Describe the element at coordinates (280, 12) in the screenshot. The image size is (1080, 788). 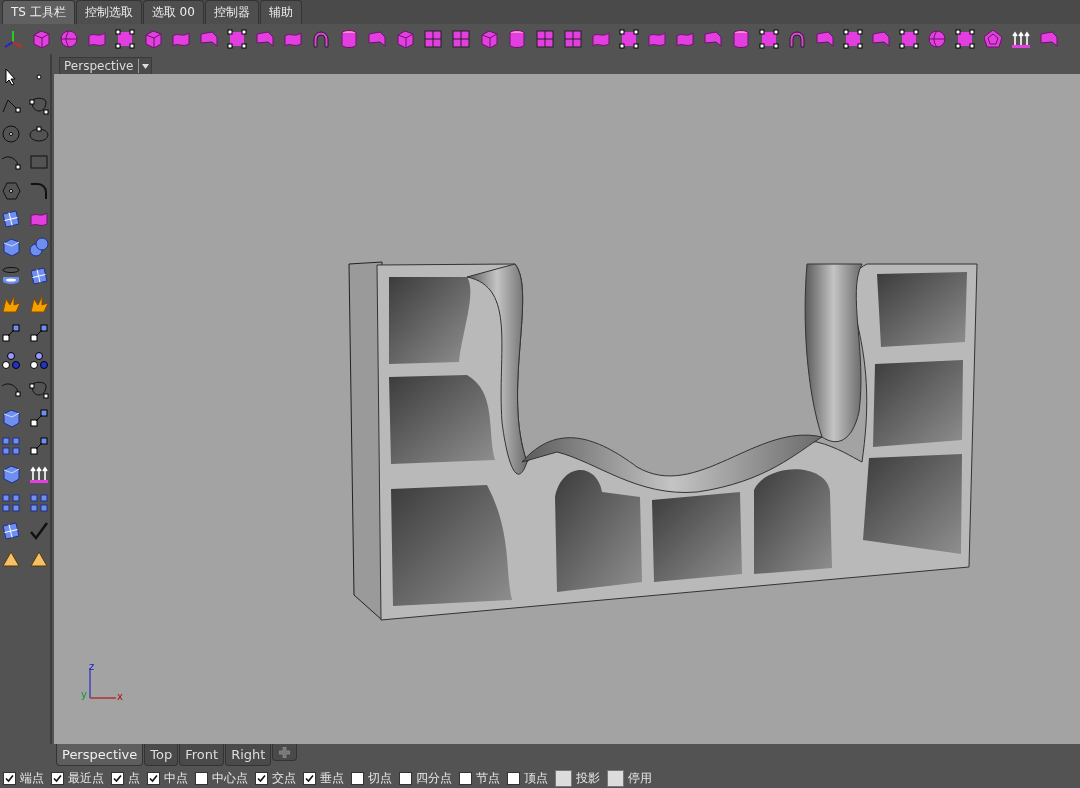
I see `toolbar-tab: 辅助` at that location.